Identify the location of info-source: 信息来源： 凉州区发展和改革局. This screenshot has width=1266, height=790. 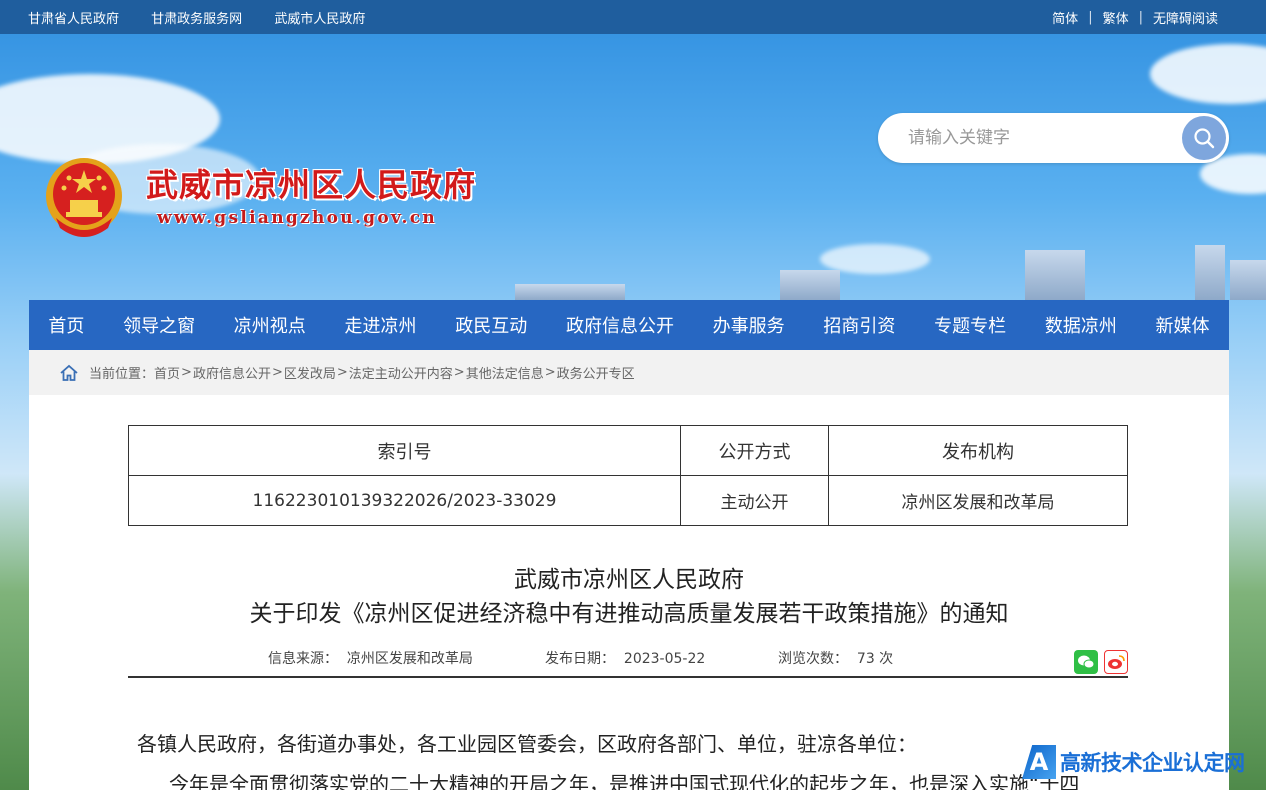
(370, 658).